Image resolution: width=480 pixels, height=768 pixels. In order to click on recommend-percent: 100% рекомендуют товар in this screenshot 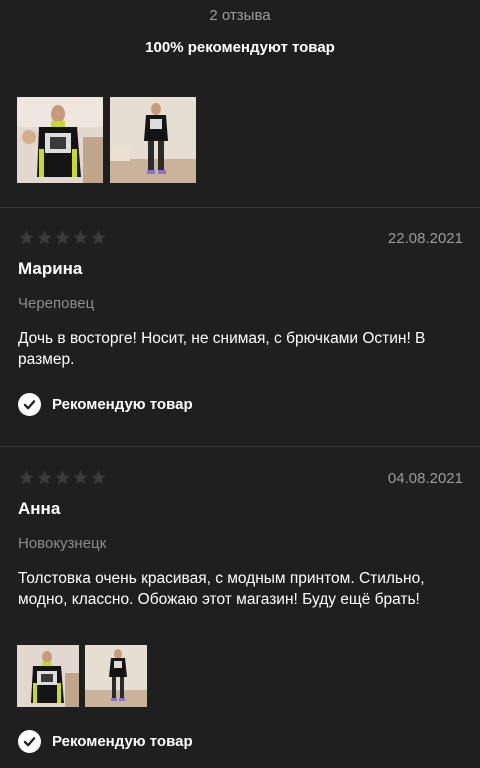, I will do `click(240, 47)`.